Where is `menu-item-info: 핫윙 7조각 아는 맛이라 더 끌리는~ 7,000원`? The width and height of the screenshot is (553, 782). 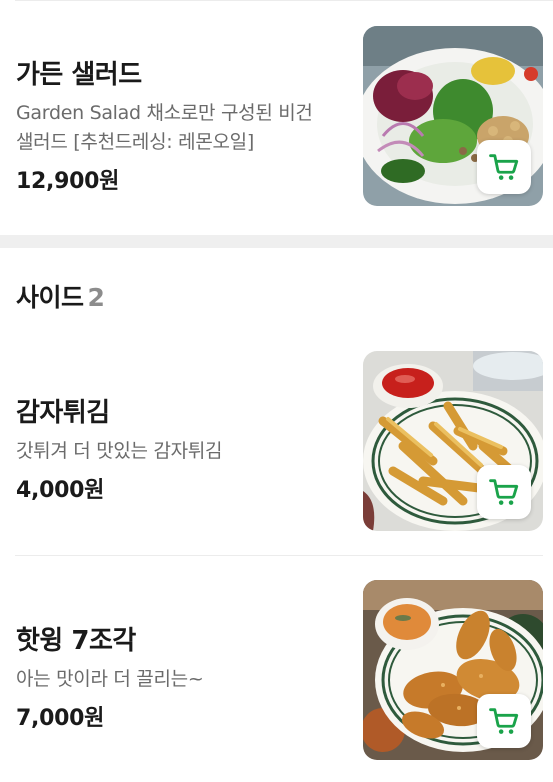 menu-item-info: 핫윙 7조각 아는 맛이라 더 끌리는~ 7,000원 is located at coordinates (181, 676).